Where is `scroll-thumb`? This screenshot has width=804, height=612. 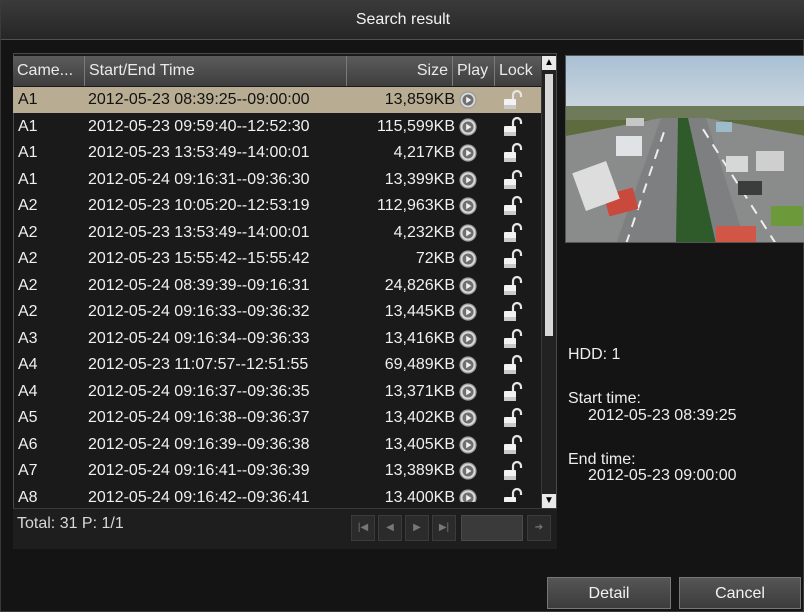 scroll-thumb is located at coordinates (549, 205).